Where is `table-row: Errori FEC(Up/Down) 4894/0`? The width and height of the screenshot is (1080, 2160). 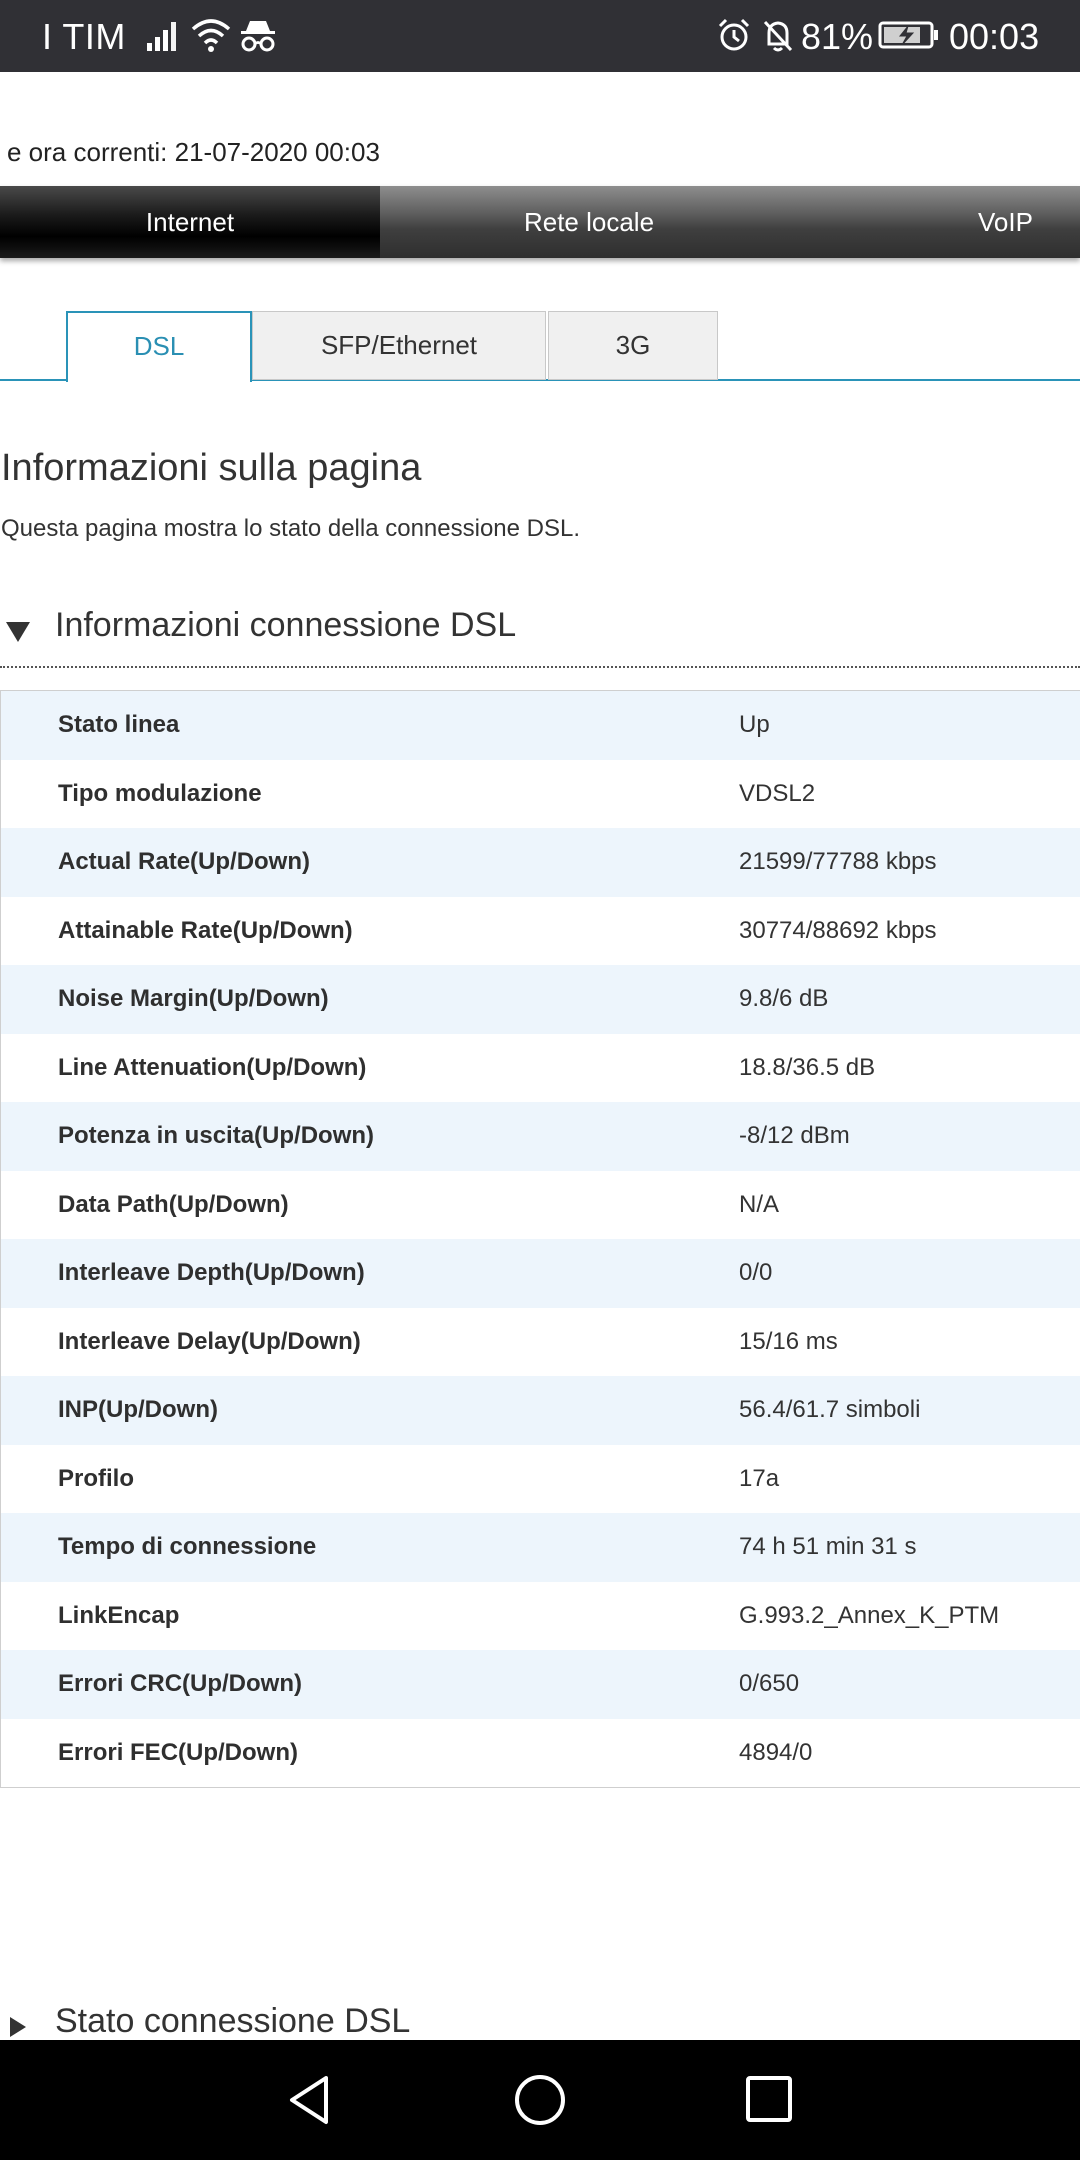 table-row: Errori FEC(Up/Down) 4894/0 is located at coordinates (540, 1752).